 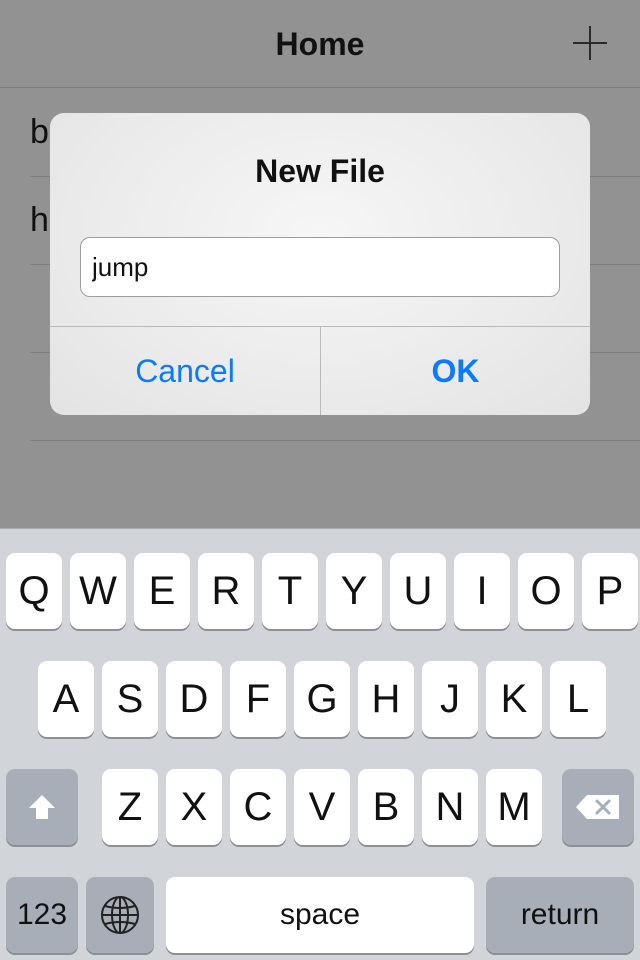 I want to click on shift-arrow-icon, so click(x=42, y=807).